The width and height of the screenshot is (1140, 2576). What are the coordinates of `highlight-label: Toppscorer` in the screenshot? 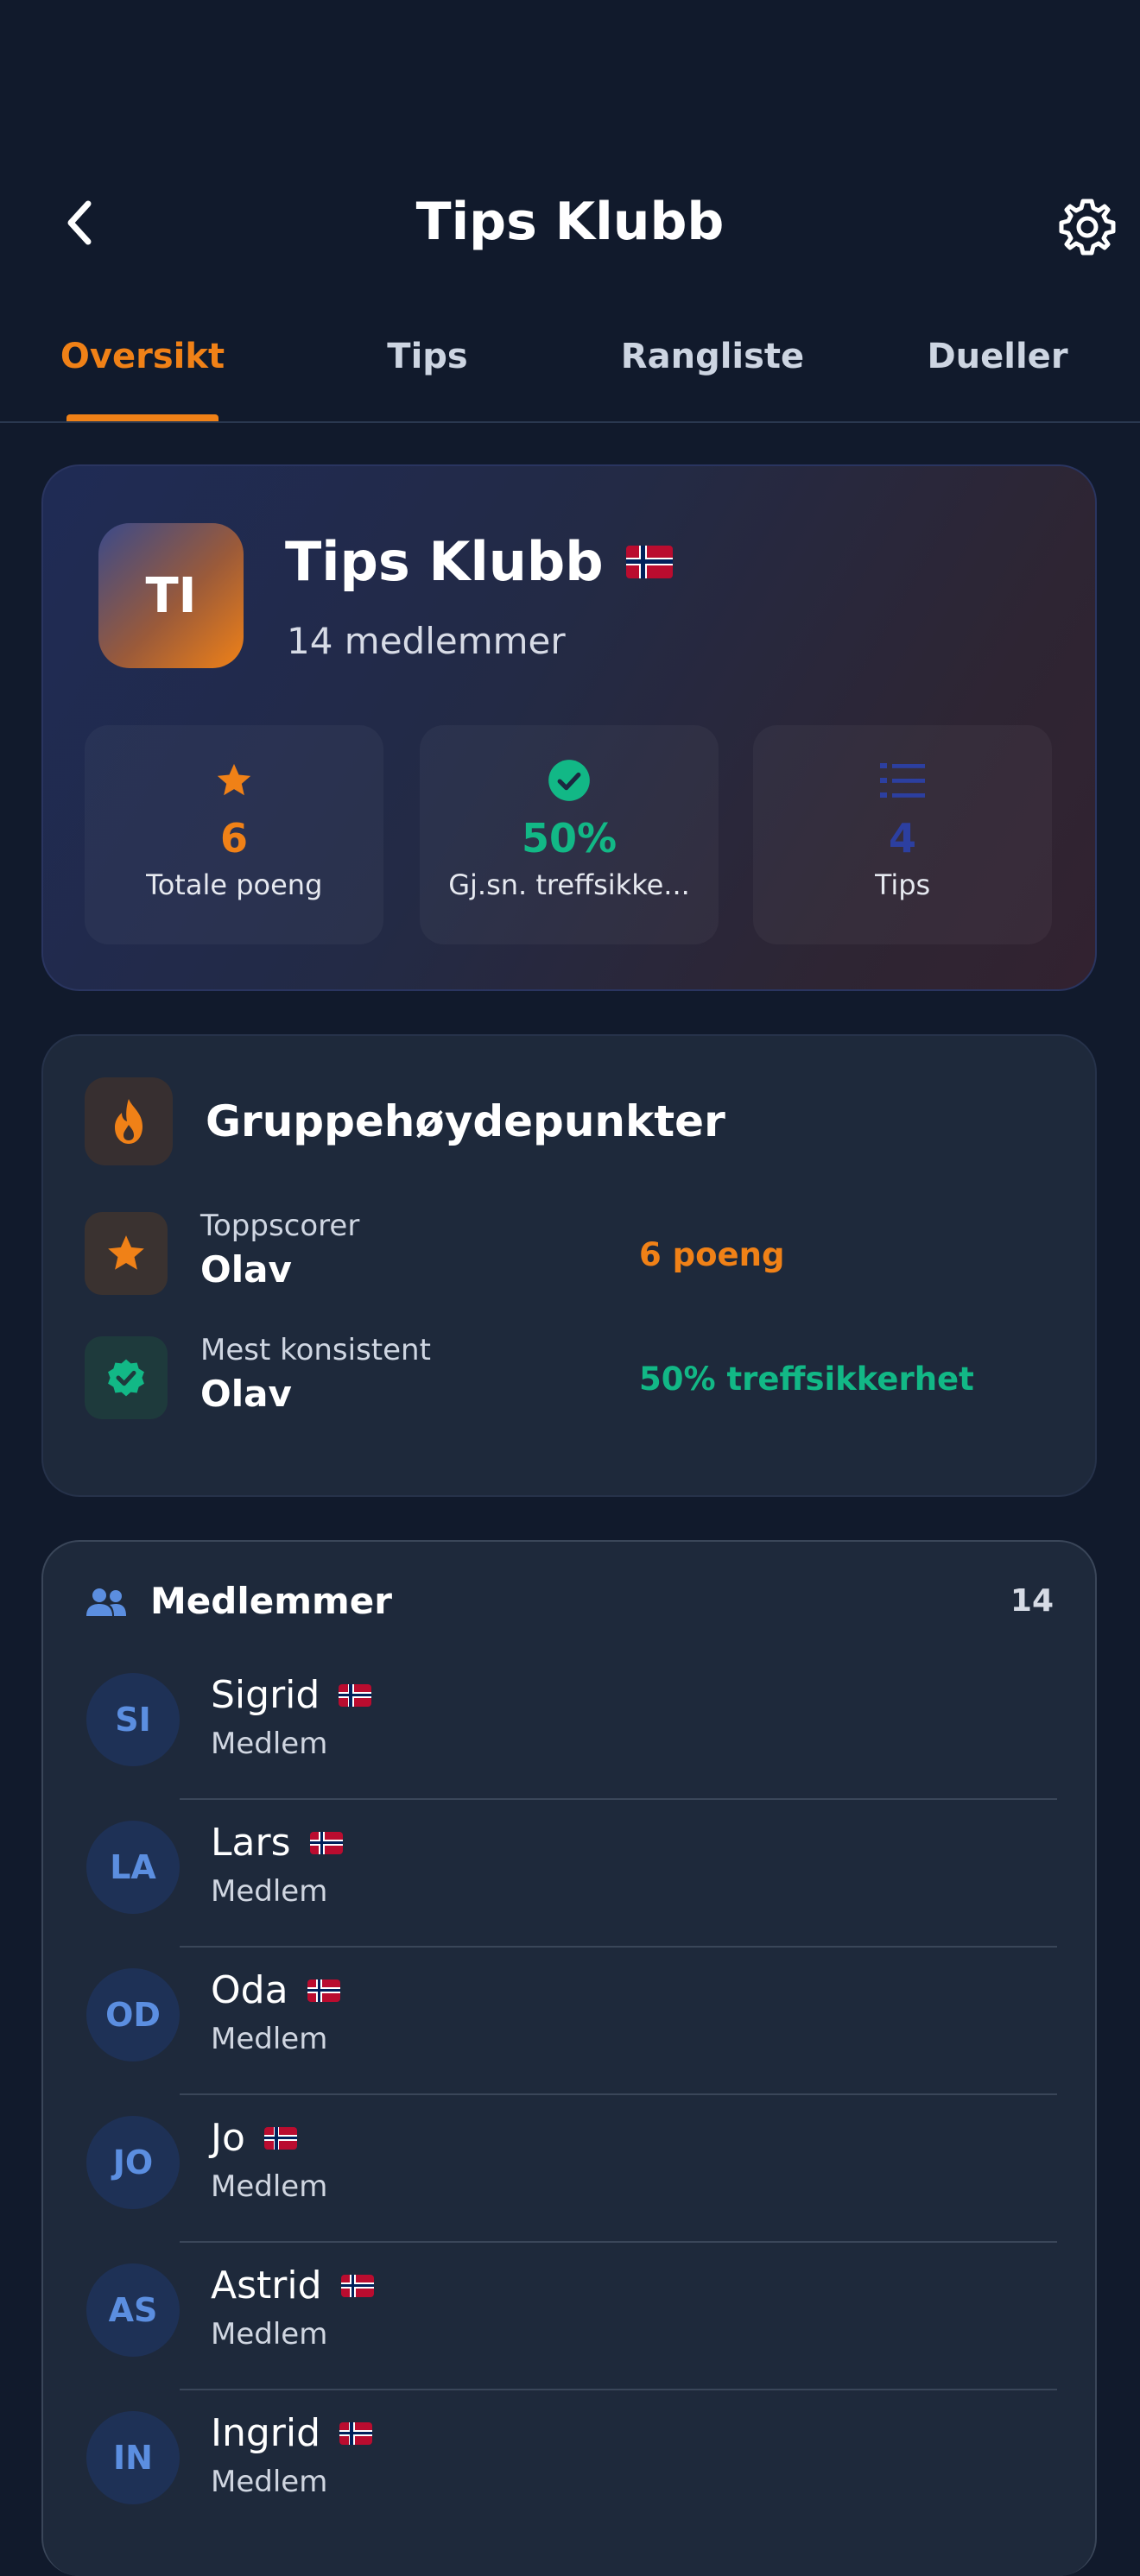 It's located at (280, 1226).